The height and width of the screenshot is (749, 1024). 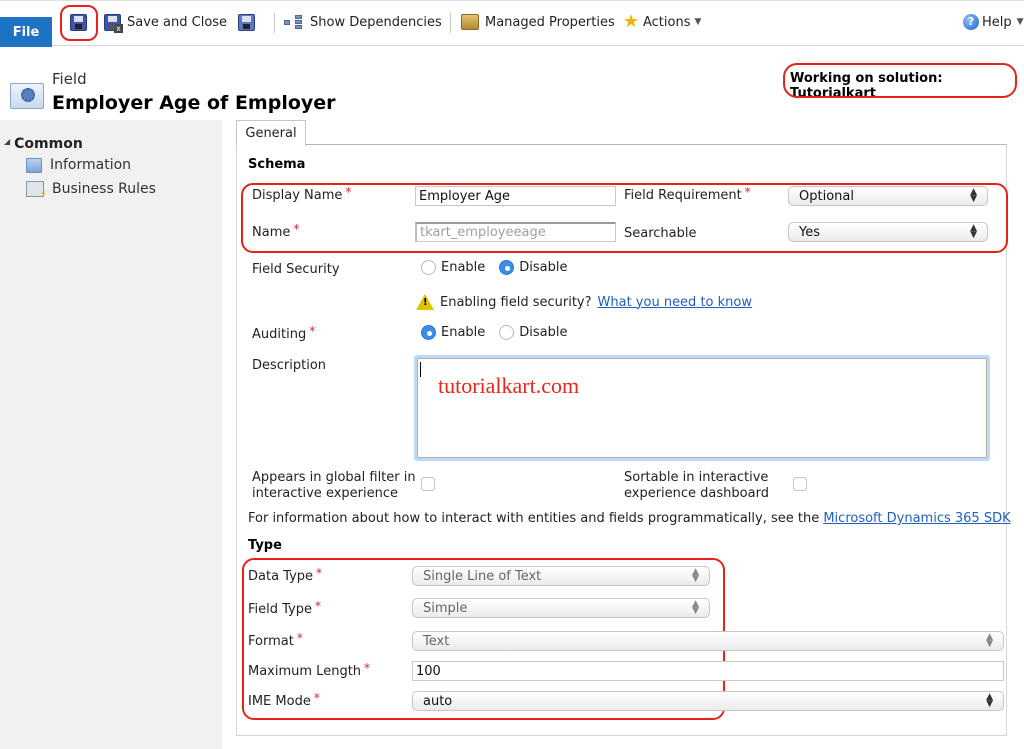 I want to click on warning-text: Enabling field security?, so click(x=516, y=302).